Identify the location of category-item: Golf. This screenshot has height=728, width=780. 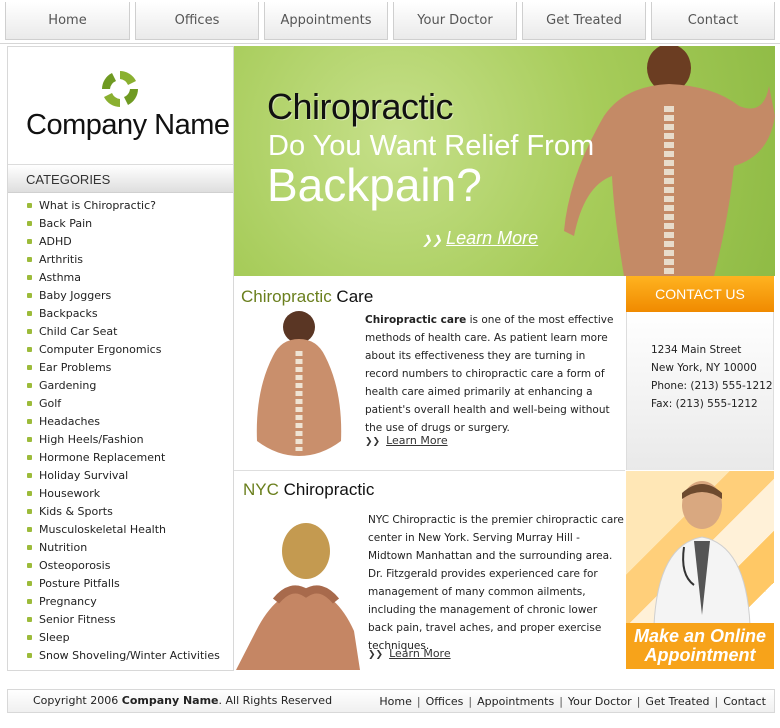
(120, 404).